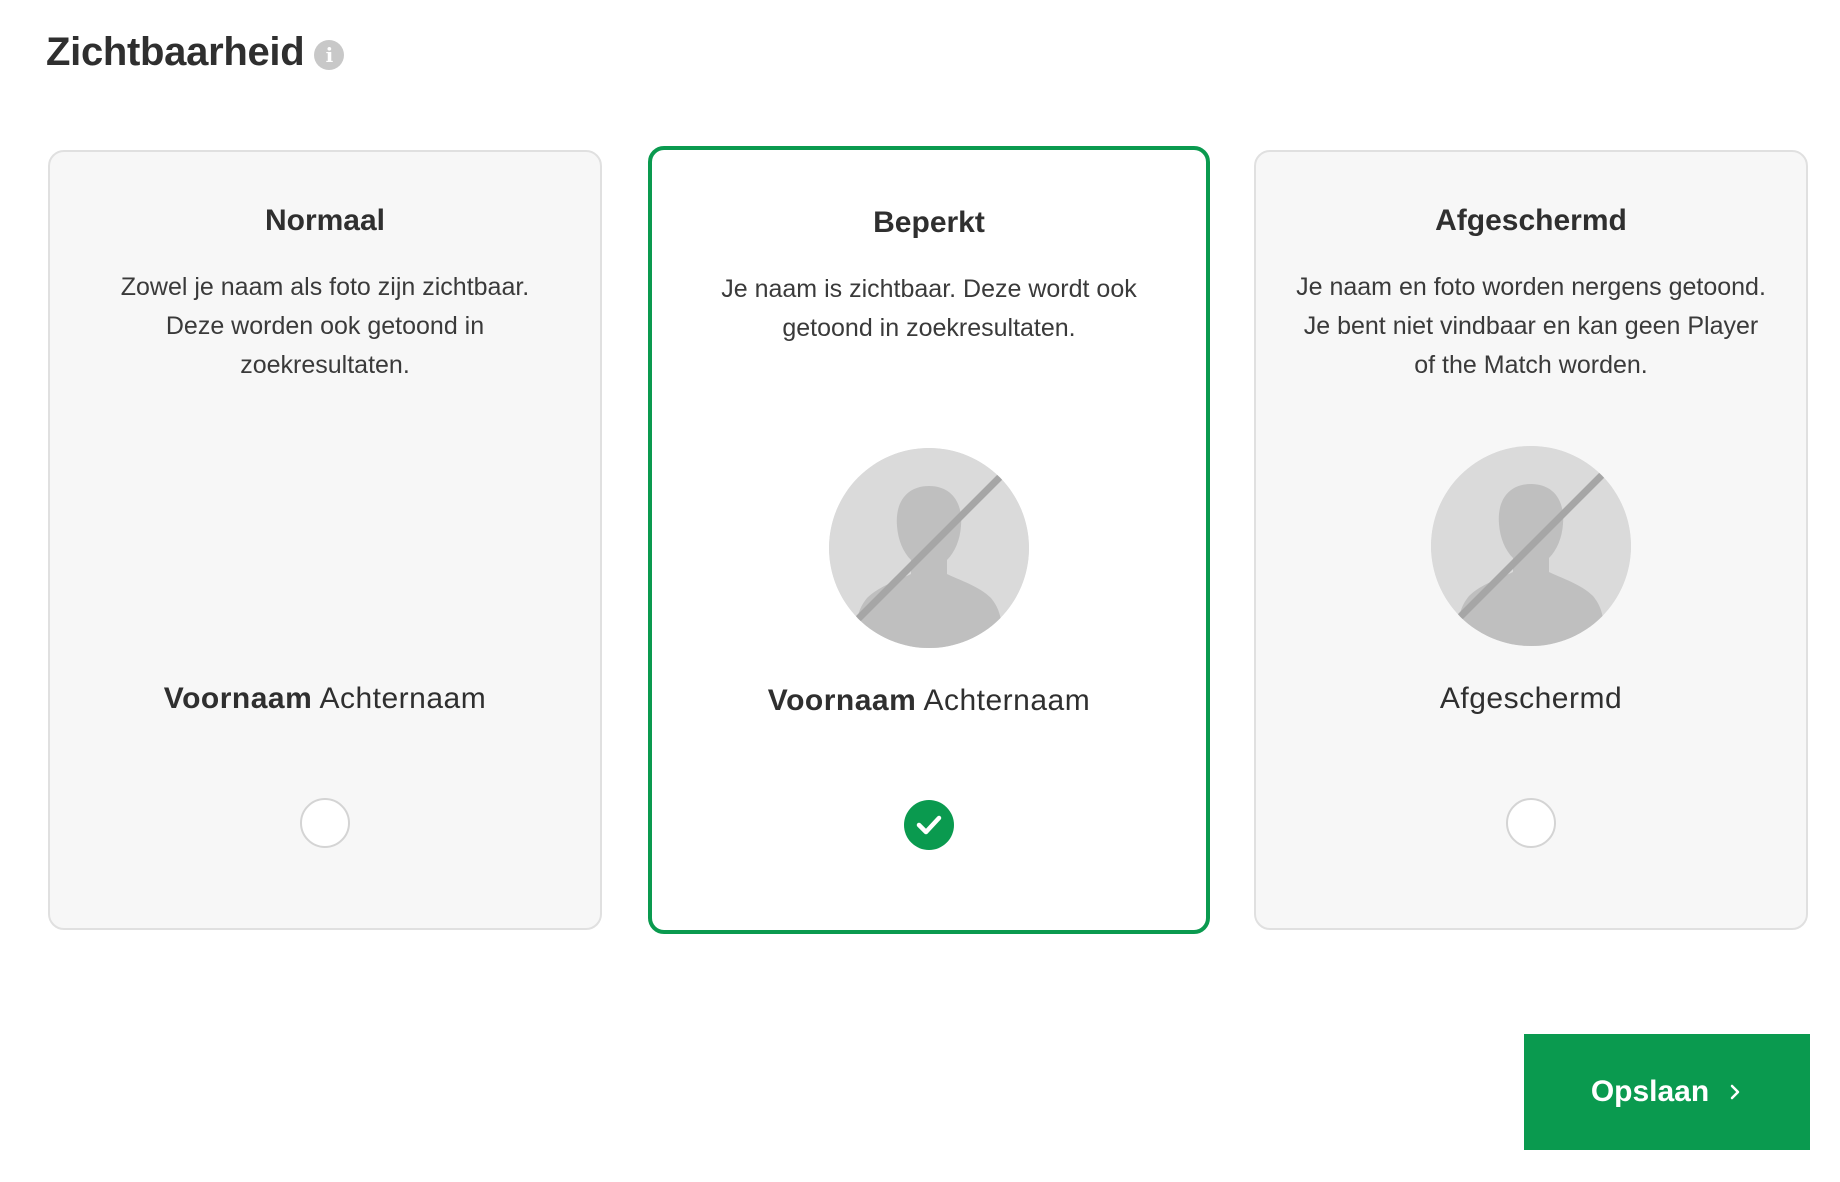 The width and height of the screenshot is (1840, 1182). Describe the element at coordinates (1531, 823) in the screenshot. I see `radio-button-afgeschermd` at that location.